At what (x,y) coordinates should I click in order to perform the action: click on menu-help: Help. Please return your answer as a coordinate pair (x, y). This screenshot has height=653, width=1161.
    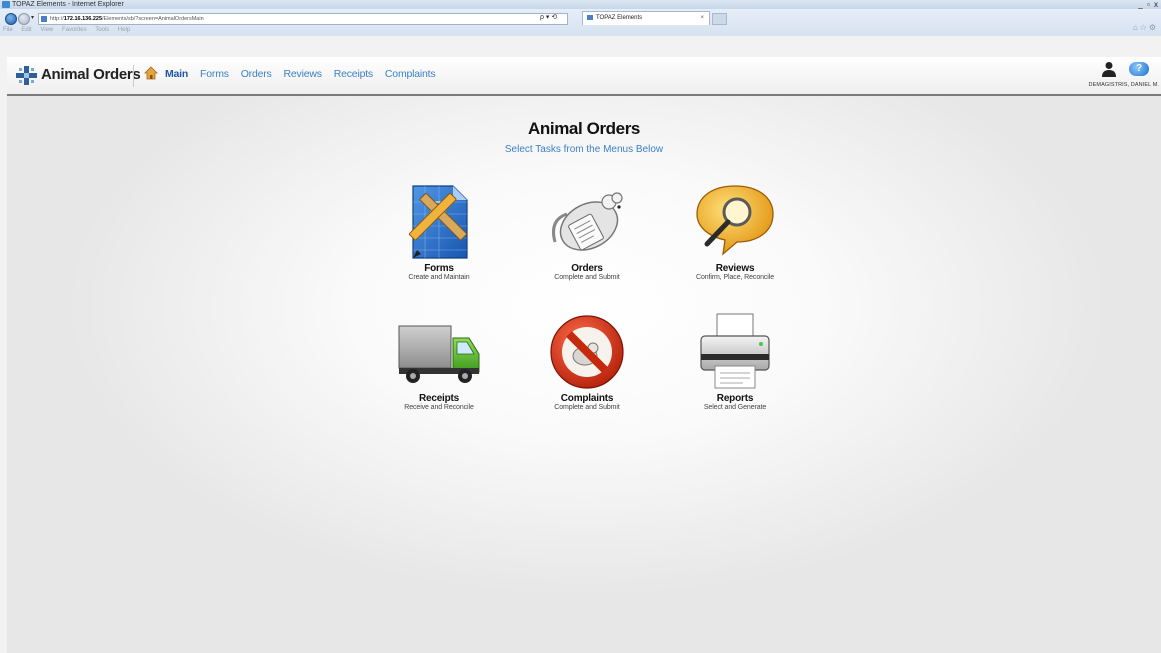
    Looking at the image, I should click on (124, 30).